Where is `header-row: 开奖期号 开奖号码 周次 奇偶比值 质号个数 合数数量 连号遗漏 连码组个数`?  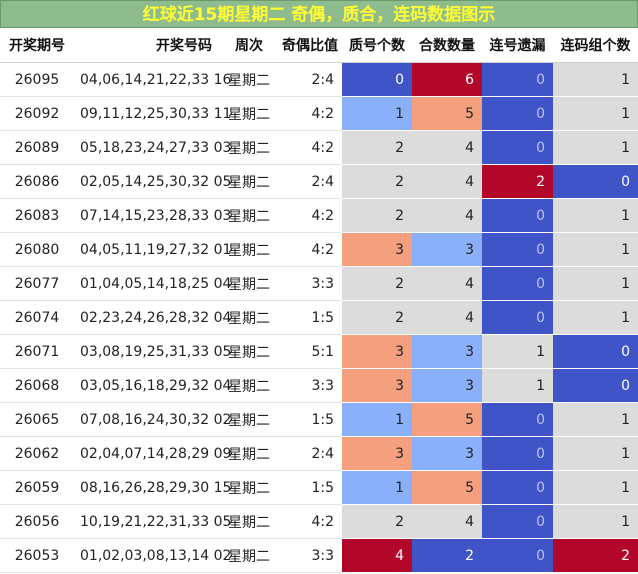 header-row: 开奖期号 开奖号码 周次 奇偶比值 质号个数 合数数量 连号遗漏 连码组个数 is located at coordinates (319, 45).